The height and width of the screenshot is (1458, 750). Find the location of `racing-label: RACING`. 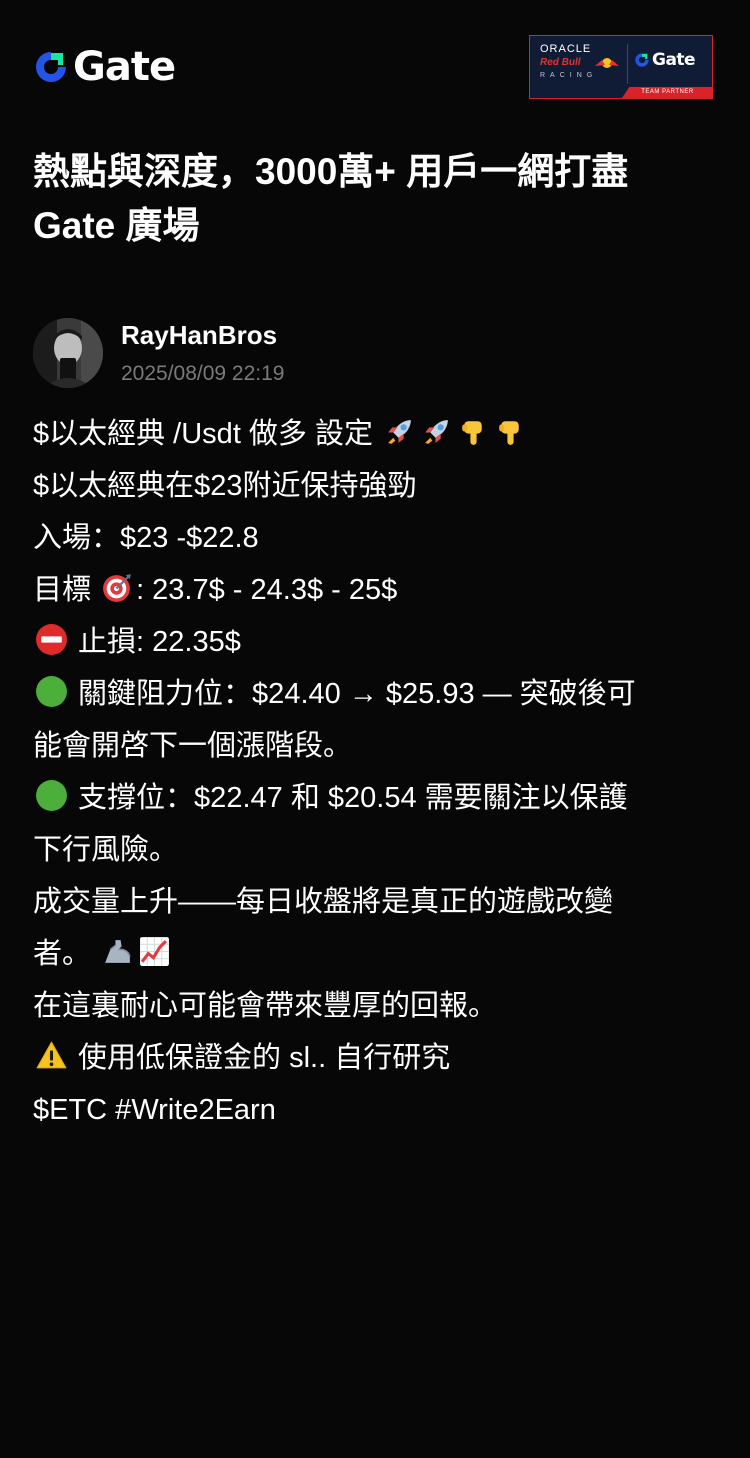

racing-label: RACING is located at coordinates (569, 75).